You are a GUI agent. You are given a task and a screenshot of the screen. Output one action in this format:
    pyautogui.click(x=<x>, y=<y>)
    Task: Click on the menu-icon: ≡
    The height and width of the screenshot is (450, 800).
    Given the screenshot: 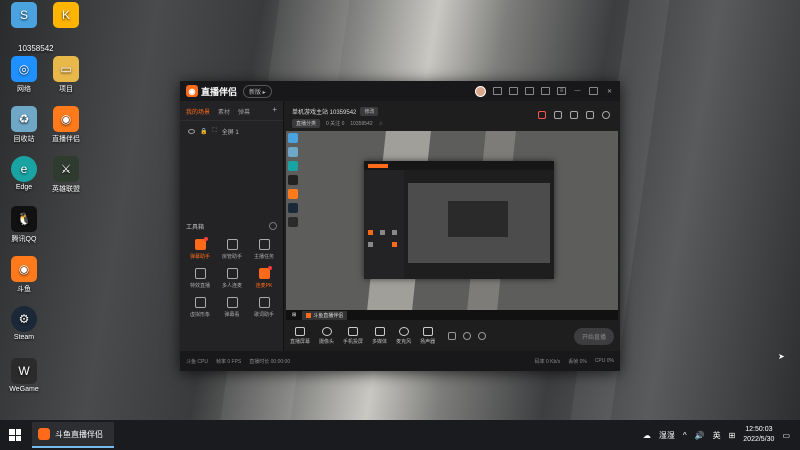 What is the action you would take?
    pyautogui.click(x=561, y=91)
    